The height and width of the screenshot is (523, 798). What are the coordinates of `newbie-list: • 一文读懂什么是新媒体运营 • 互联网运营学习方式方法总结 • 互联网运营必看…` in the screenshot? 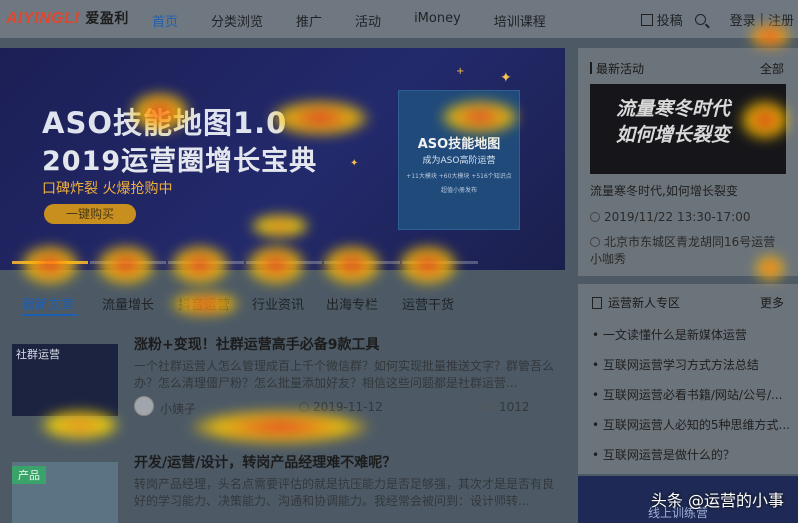 It's located at (692, 401).